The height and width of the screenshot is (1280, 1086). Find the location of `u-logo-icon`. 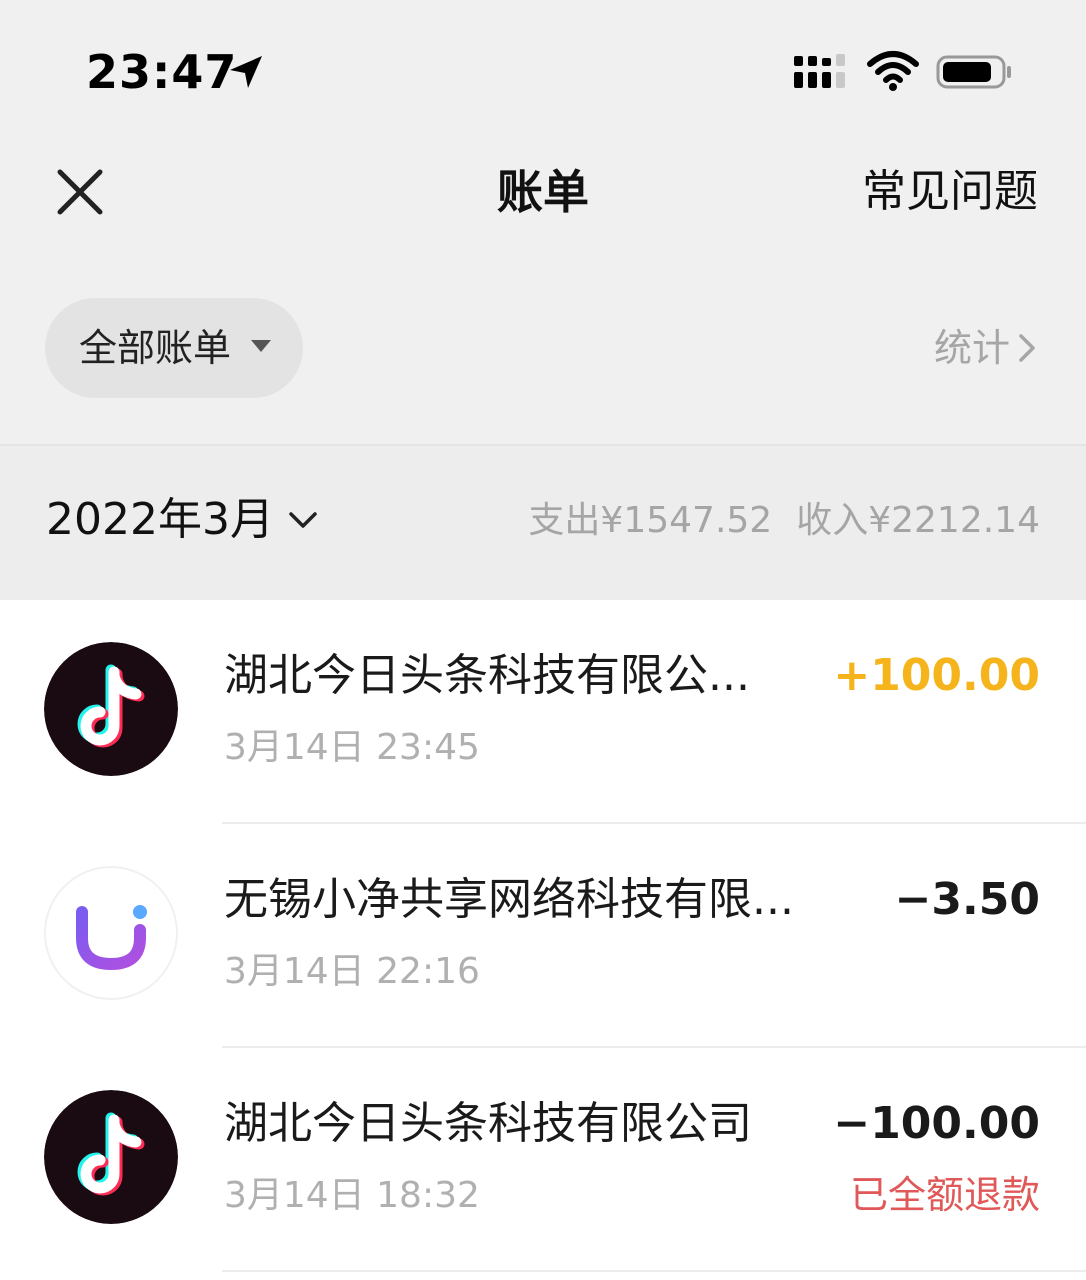

u-logo-icon is located at coordinates (111, 933).